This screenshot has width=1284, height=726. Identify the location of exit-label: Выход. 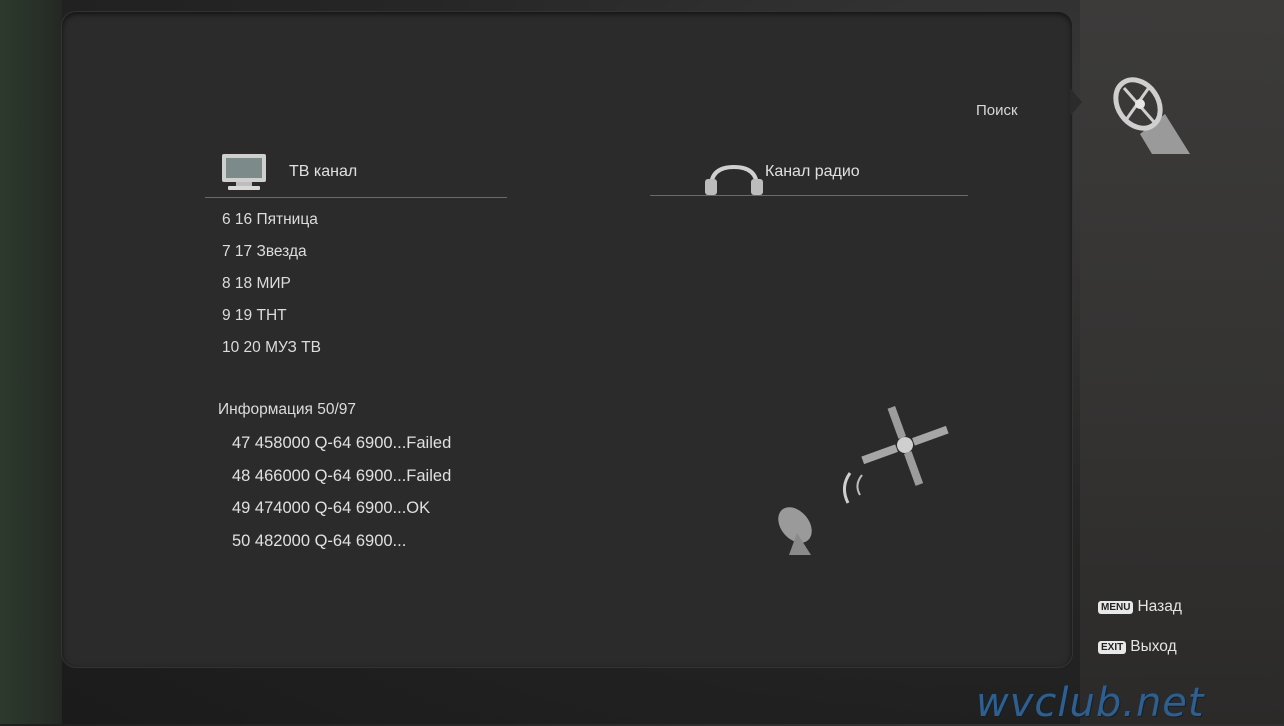
(1153, 646).